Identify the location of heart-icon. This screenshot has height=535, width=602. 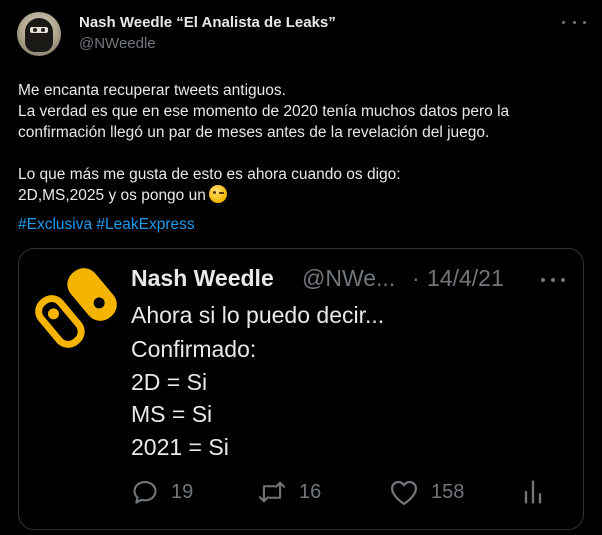
(404, 492).